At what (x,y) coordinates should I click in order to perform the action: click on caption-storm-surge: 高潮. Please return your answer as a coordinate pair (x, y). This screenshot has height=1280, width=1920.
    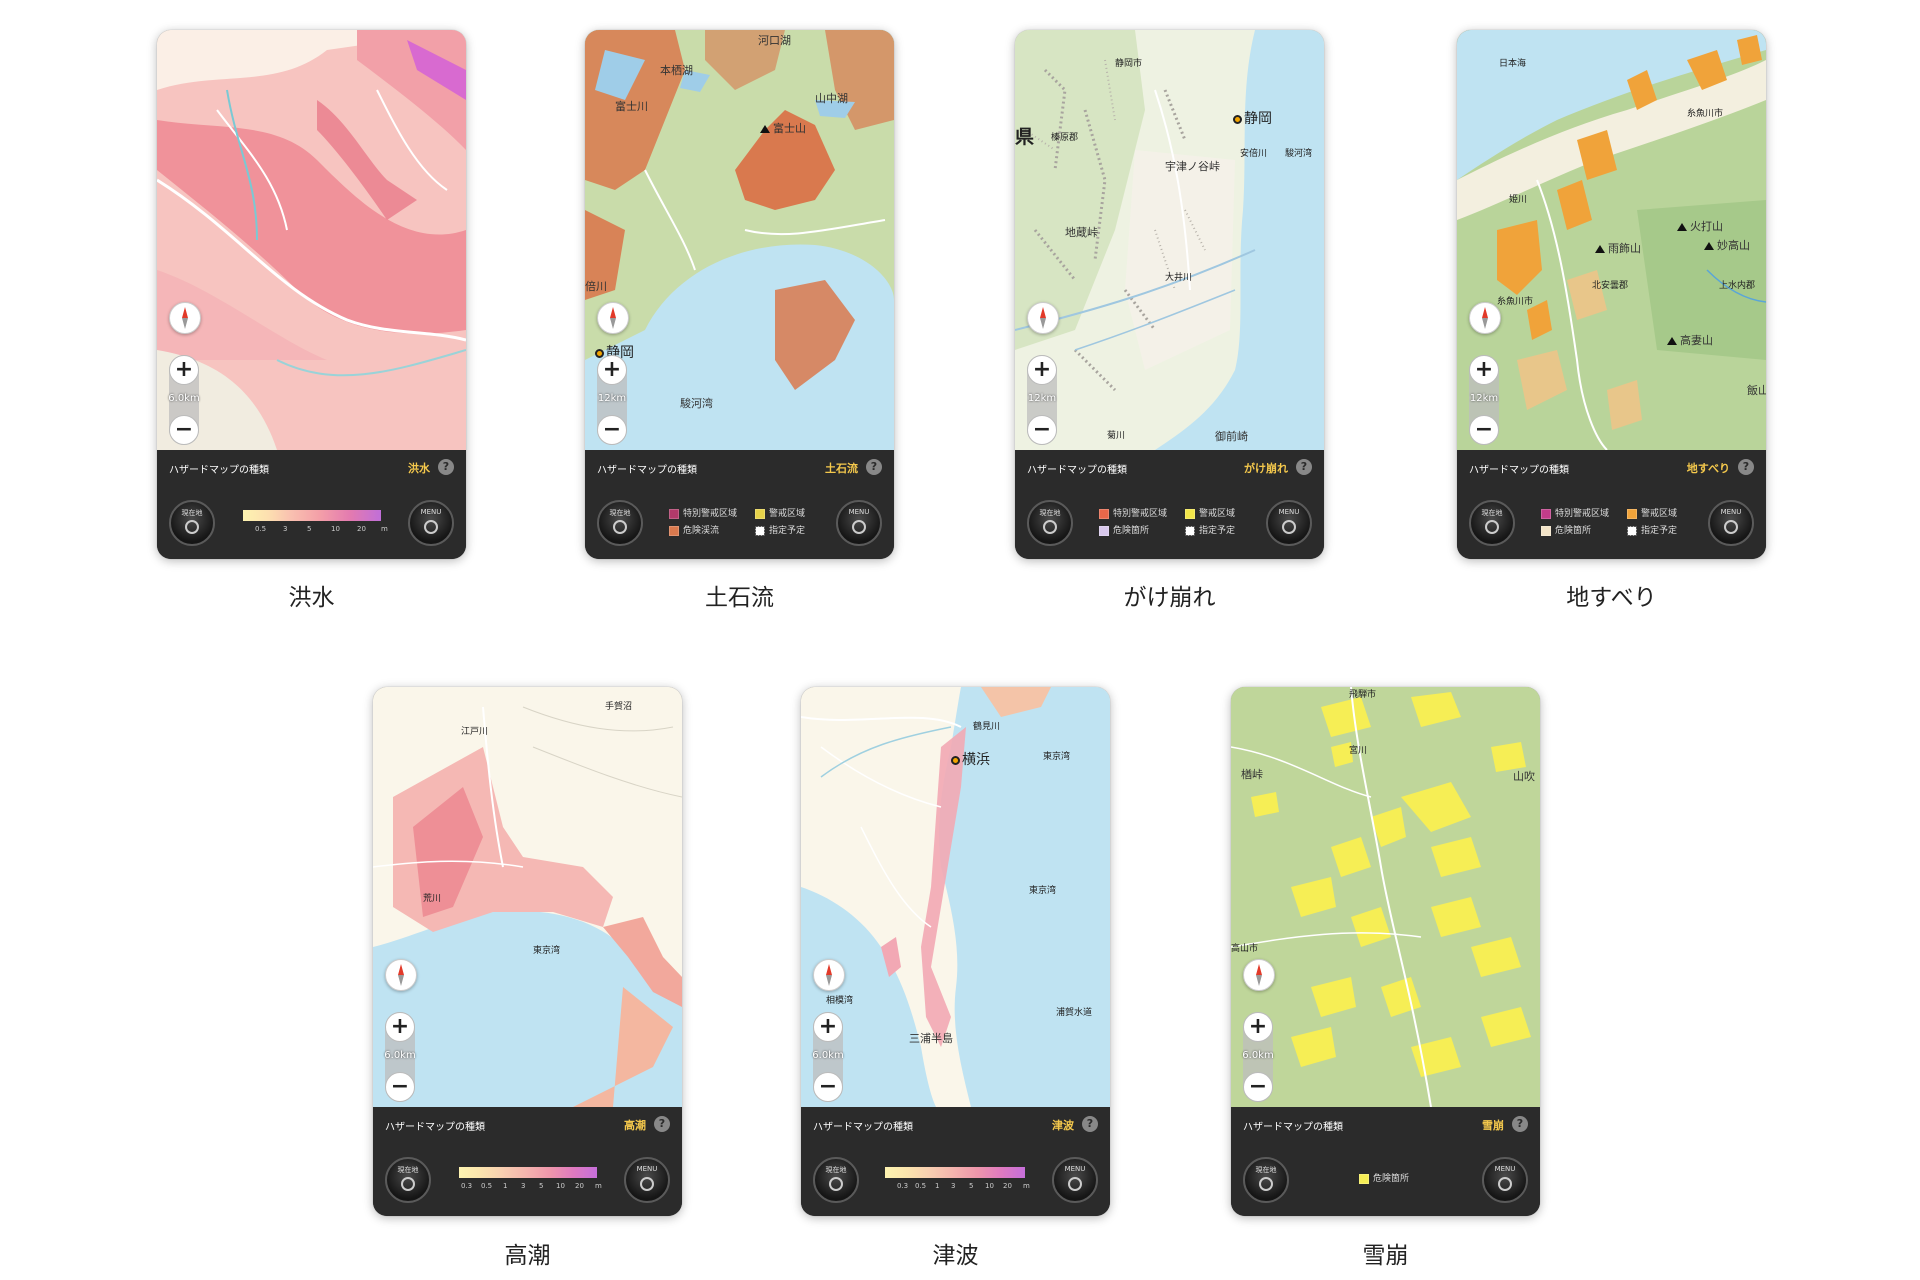
    Looking at the image, I should click on (527, 1256).